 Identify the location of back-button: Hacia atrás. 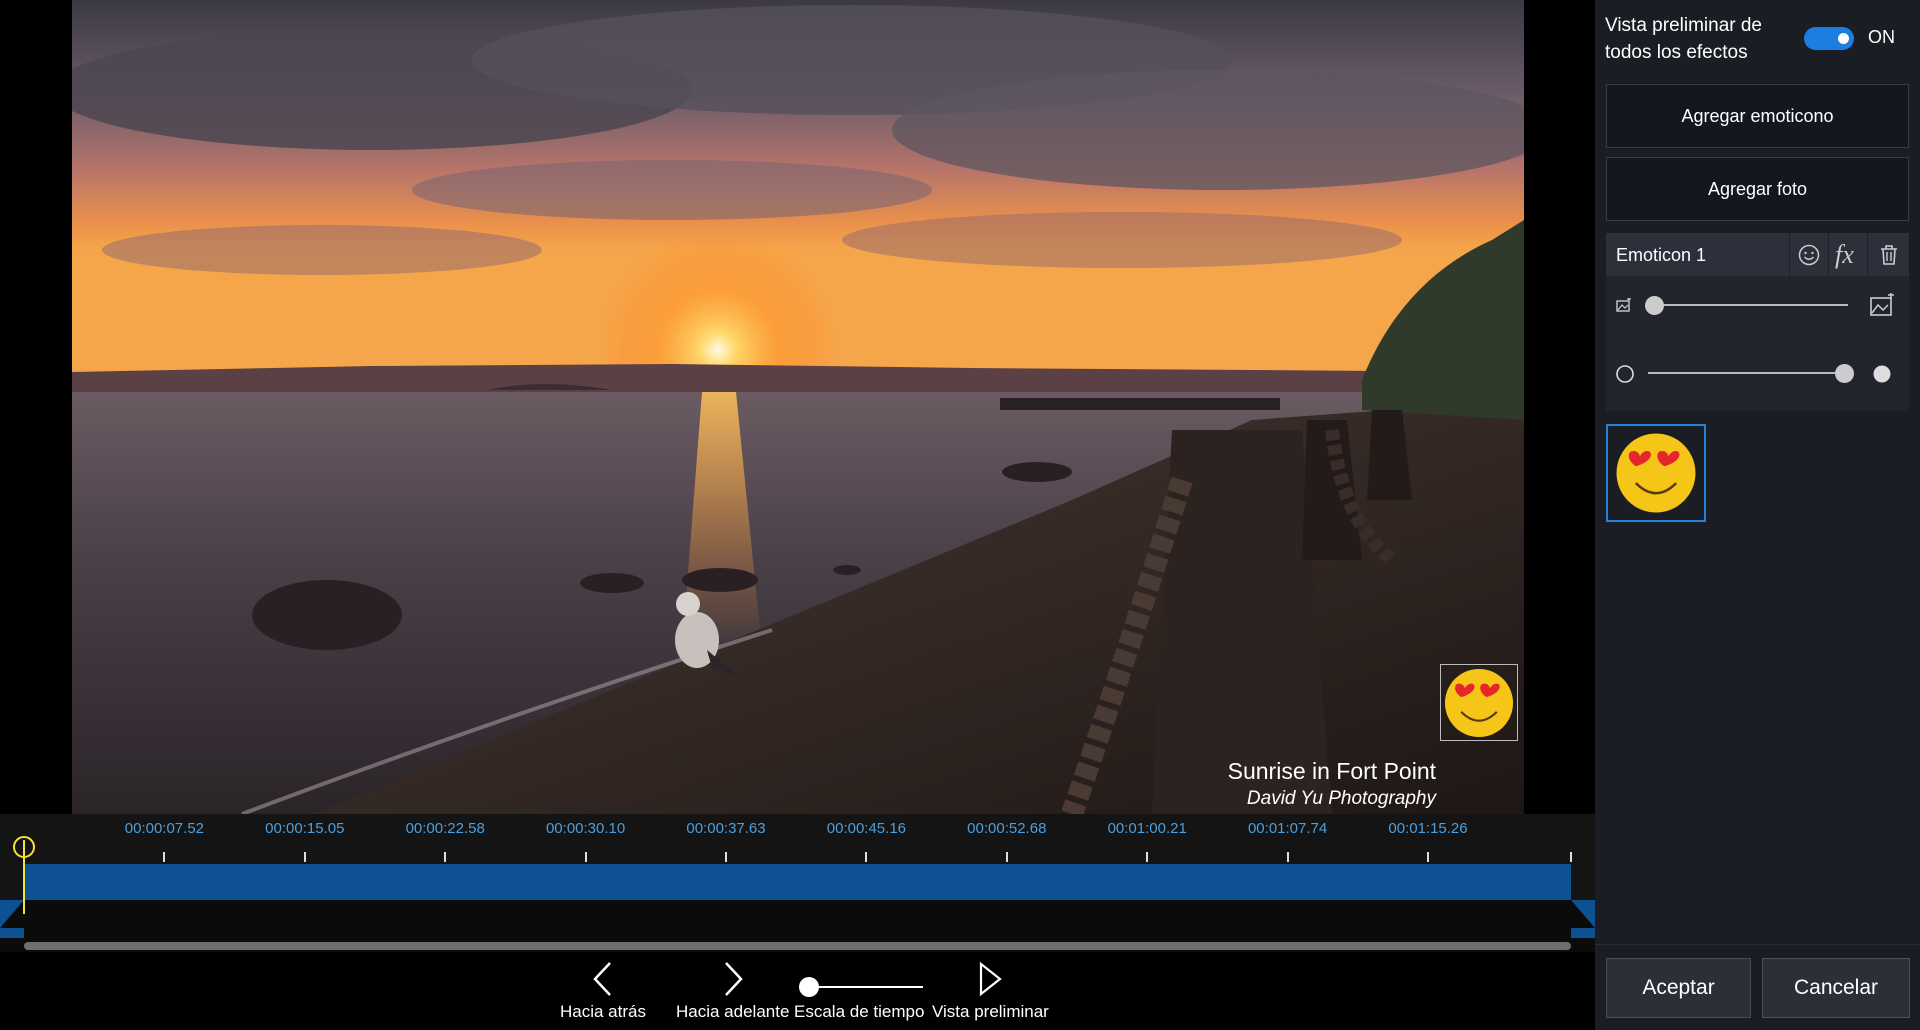
(603, 987).